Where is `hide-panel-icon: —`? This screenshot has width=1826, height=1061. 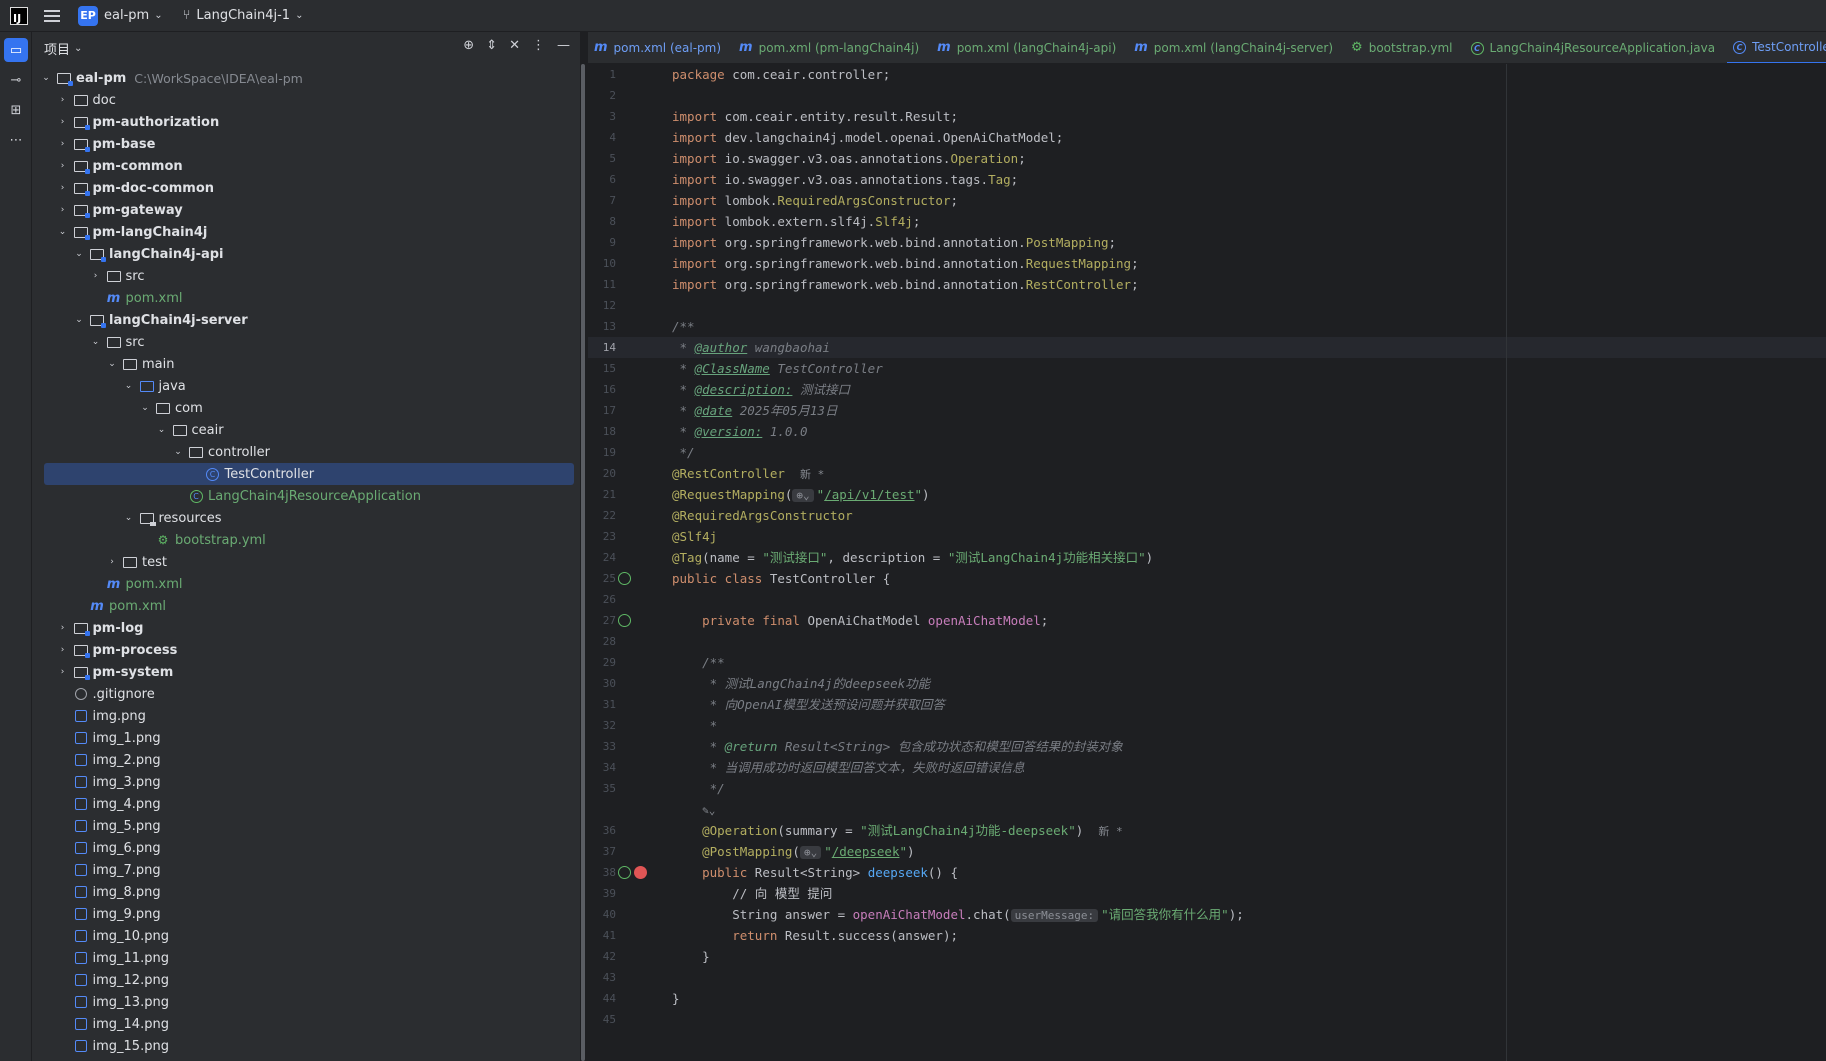
hide-panel-icon: — is located at coordinates (563, 45).